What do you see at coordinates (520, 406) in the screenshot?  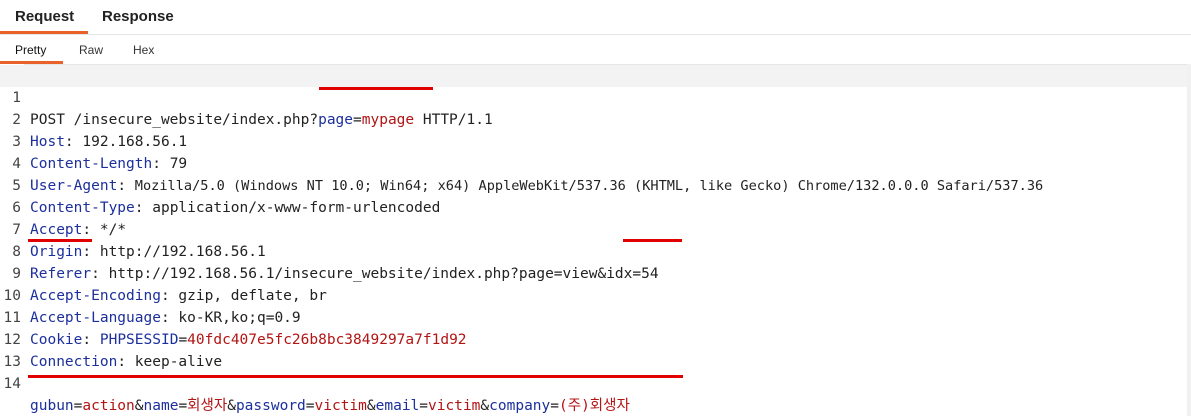 I see `body-param-name: company` at bounding box center [520, 406].